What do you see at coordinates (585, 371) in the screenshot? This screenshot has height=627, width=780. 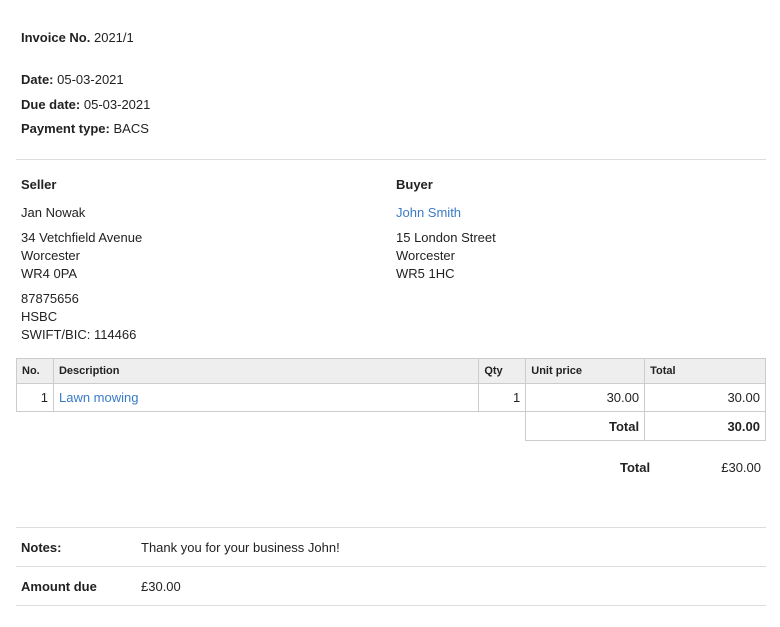 I see `col-unit-price-header: Unit price` at bounding box center [585, 371].